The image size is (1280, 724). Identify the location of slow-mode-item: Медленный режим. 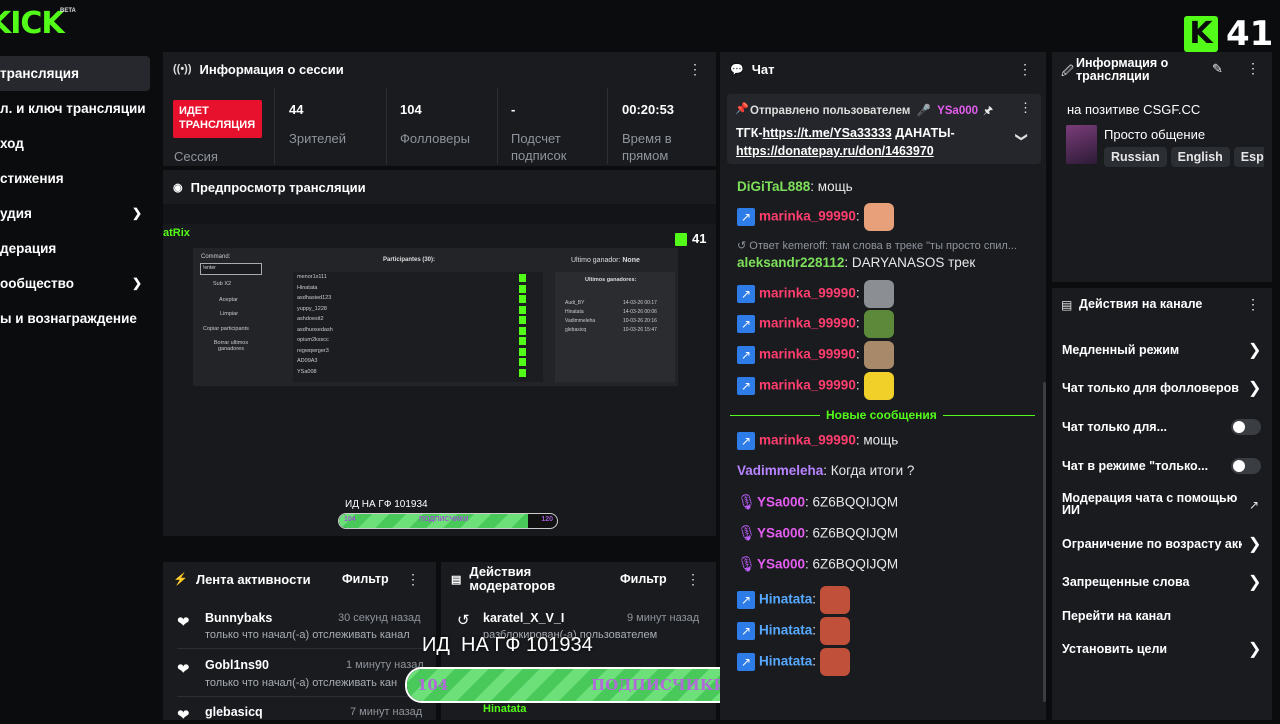
(1120, 350).